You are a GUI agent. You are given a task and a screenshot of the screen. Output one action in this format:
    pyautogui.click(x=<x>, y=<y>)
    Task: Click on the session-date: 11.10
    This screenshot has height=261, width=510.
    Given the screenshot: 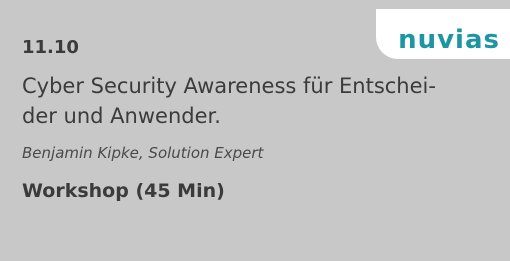 What is the action you would take?
    pyautogui.click(x=50, y=47)
    